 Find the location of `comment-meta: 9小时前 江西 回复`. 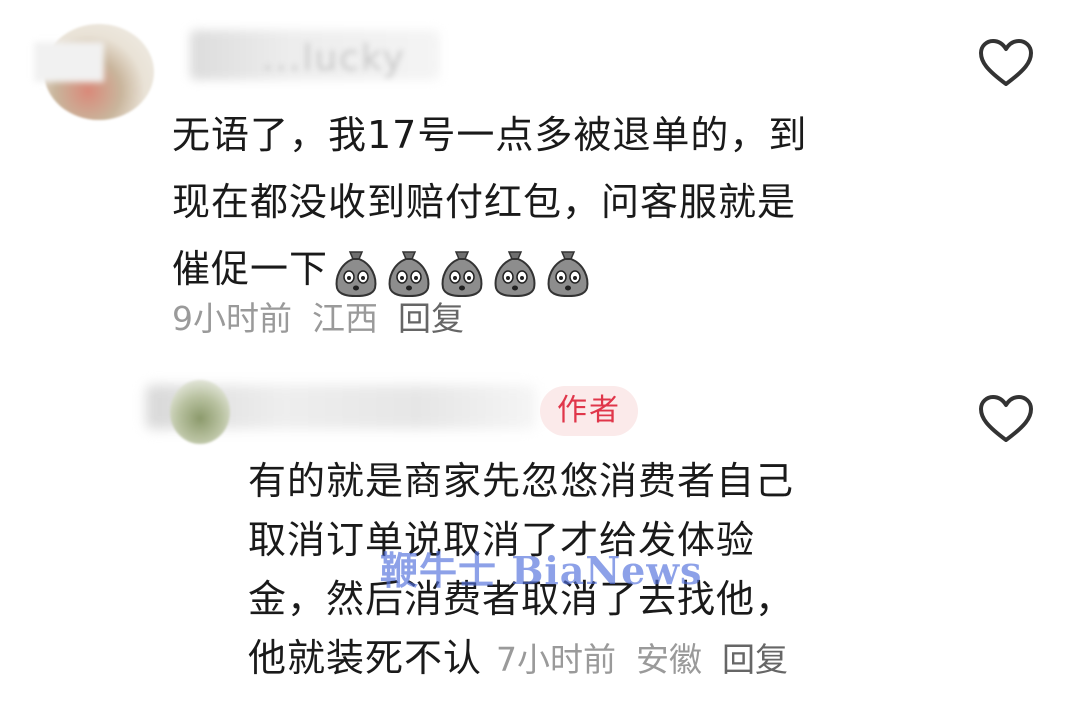

comment-meta: 9小时前 江西 回复 is located at coordinates (328, 316).